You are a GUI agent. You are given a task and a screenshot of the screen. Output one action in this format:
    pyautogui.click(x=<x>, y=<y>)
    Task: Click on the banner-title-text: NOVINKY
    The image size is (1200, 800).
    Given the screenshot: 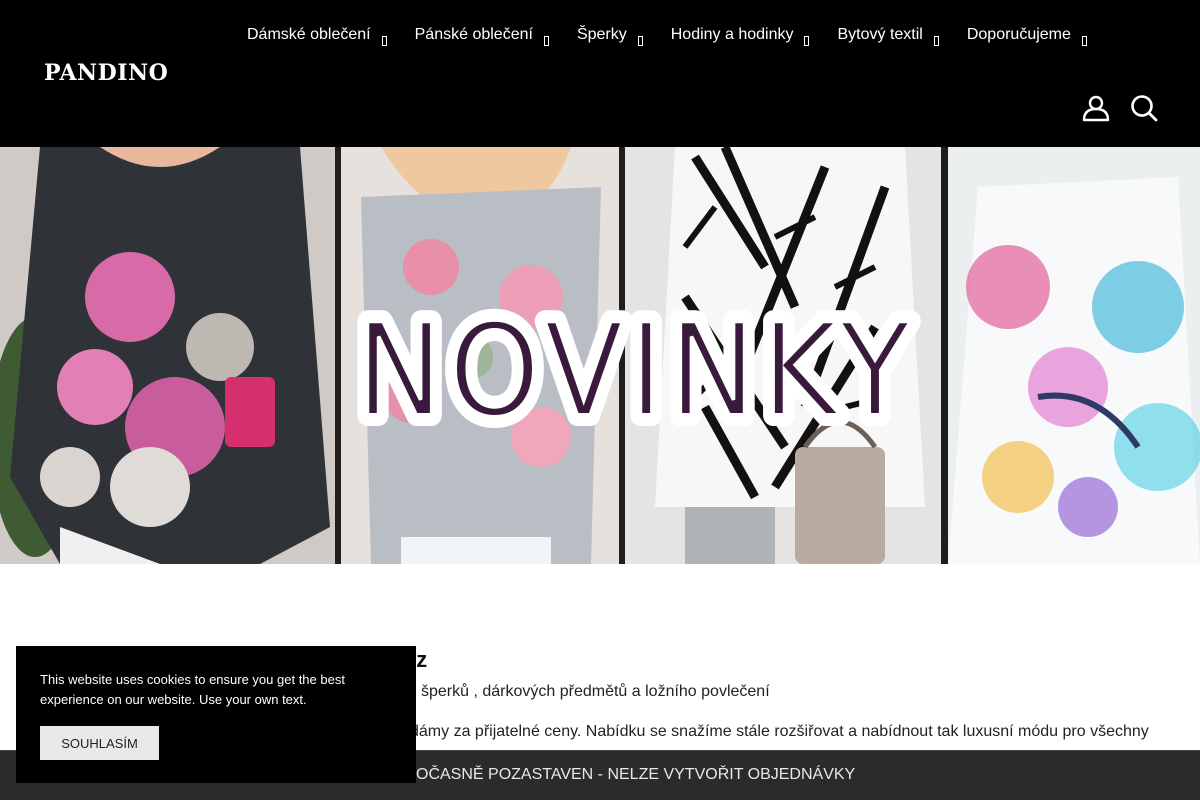 What is the action you would take?
    pyautogui.click(x=636, y=371)
    